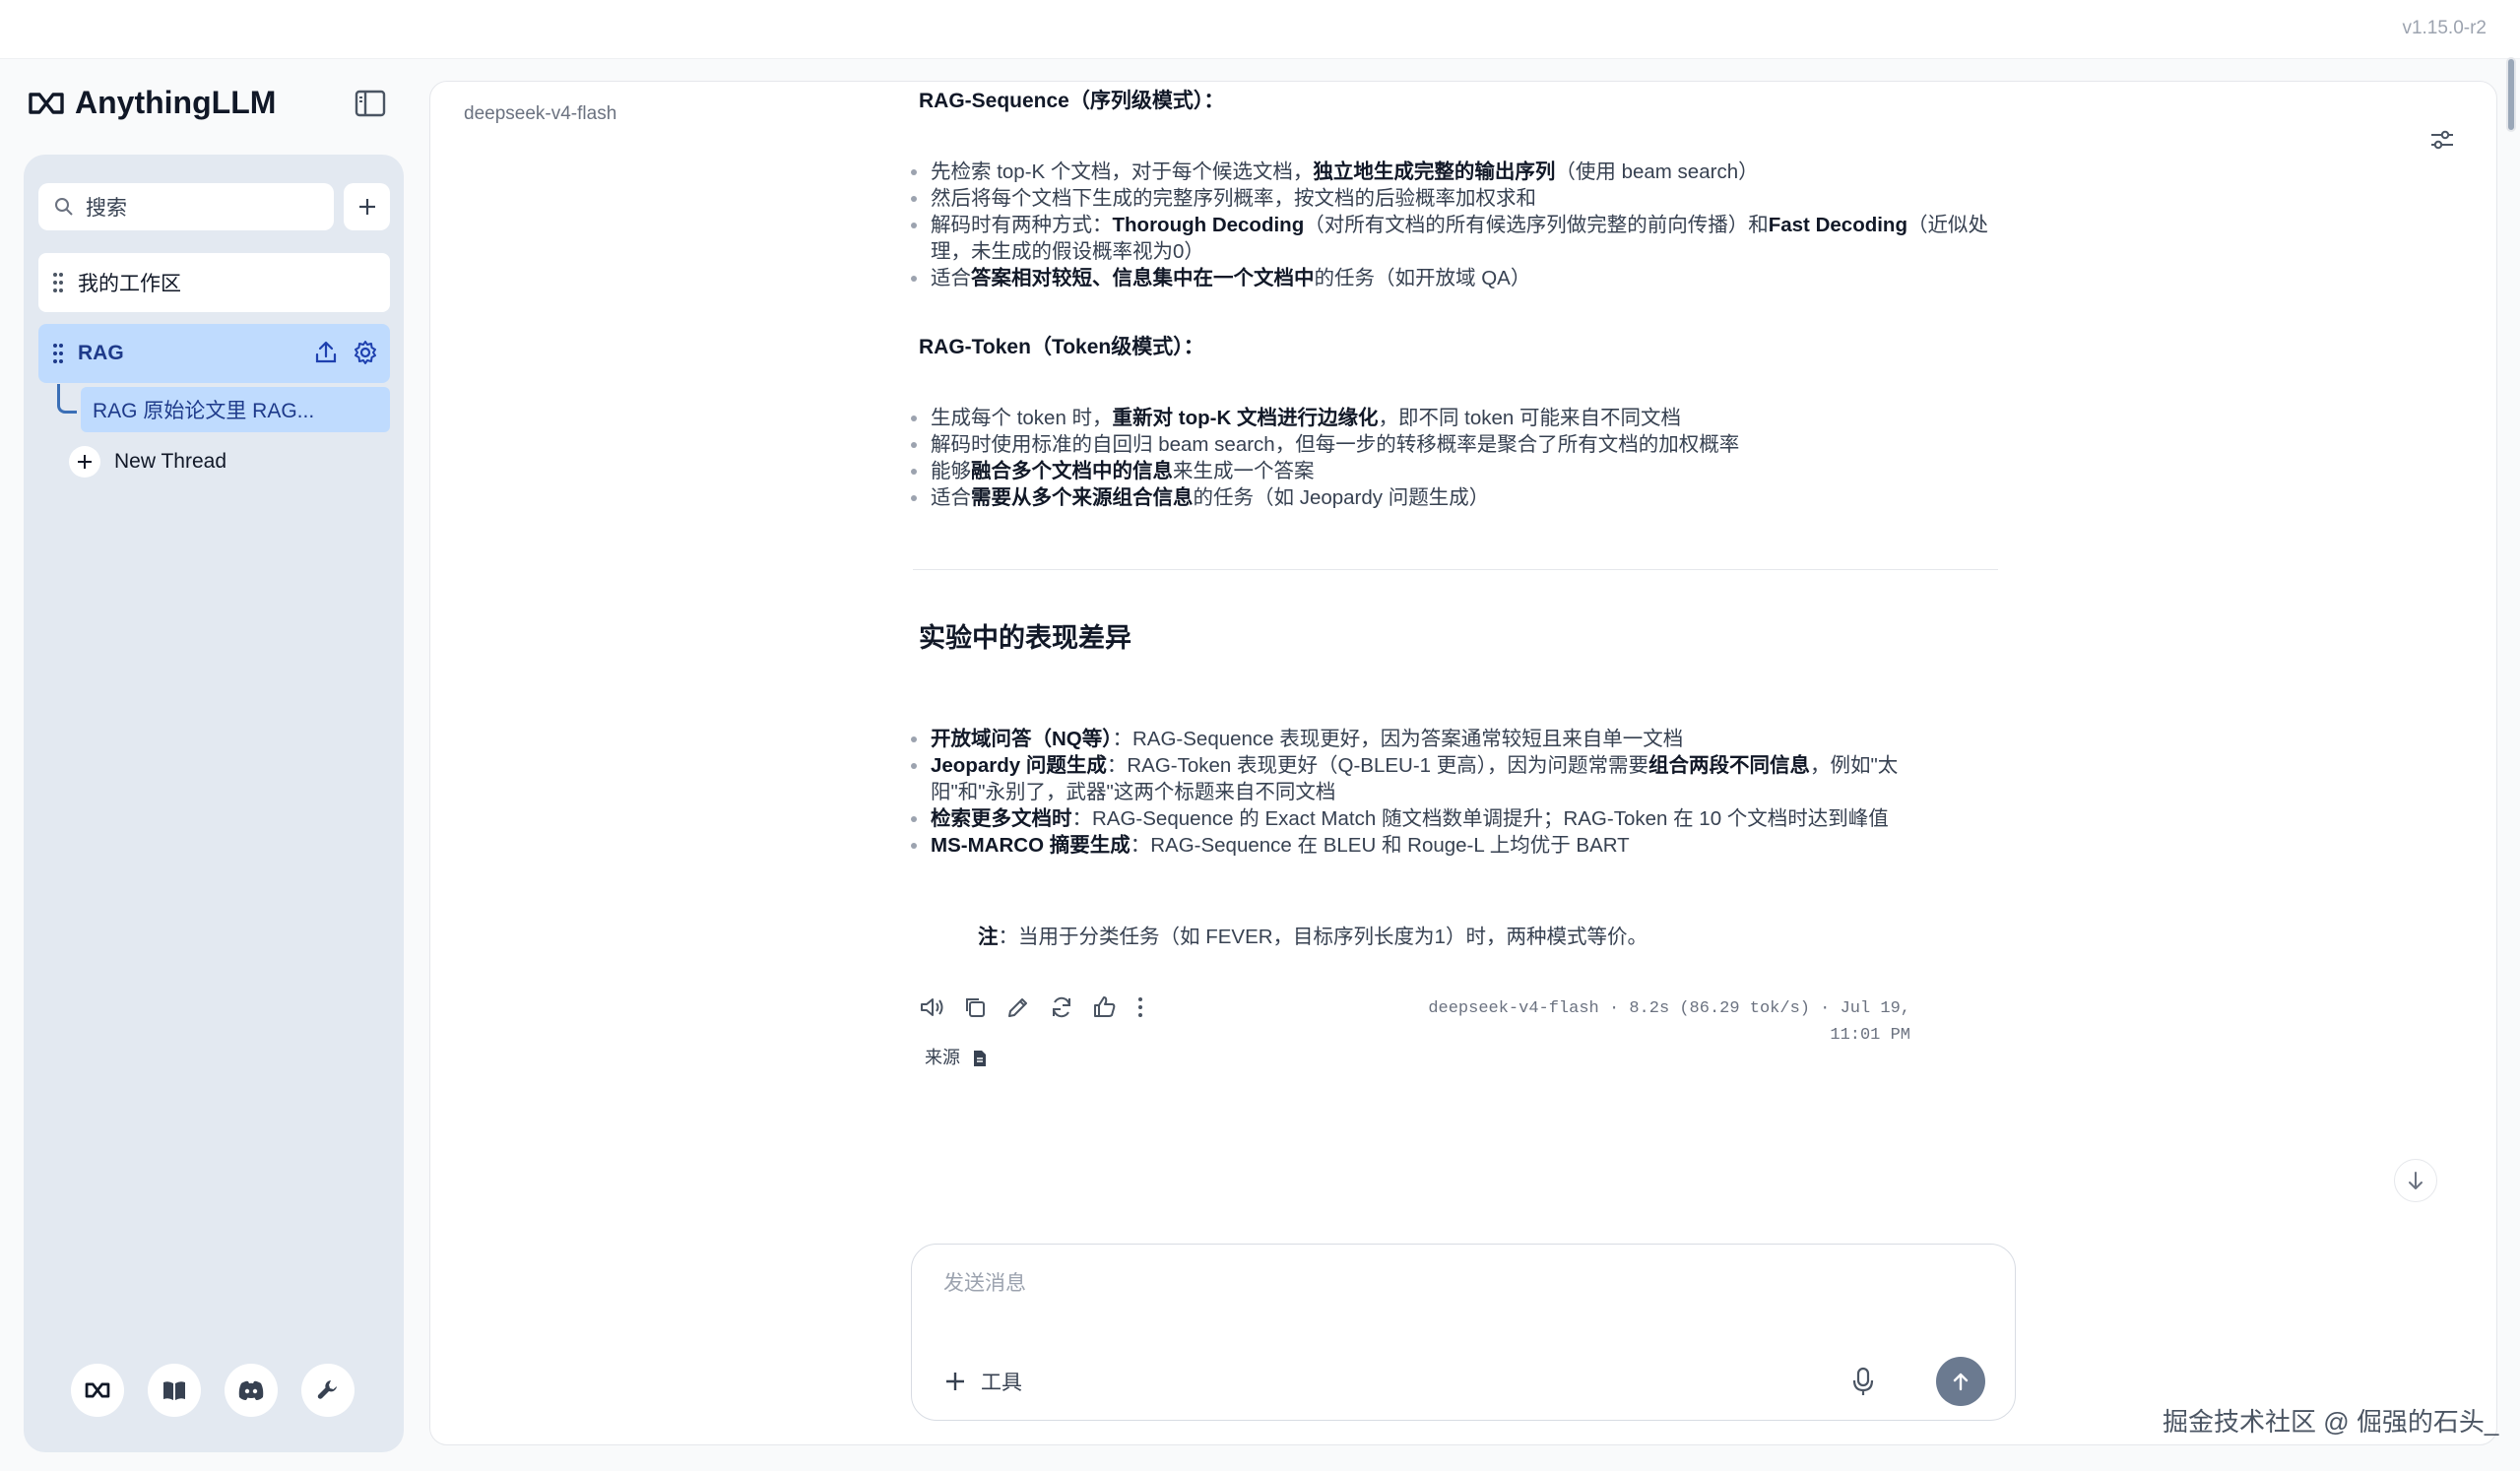  I want to click on docs-button, so click(174, 1390).